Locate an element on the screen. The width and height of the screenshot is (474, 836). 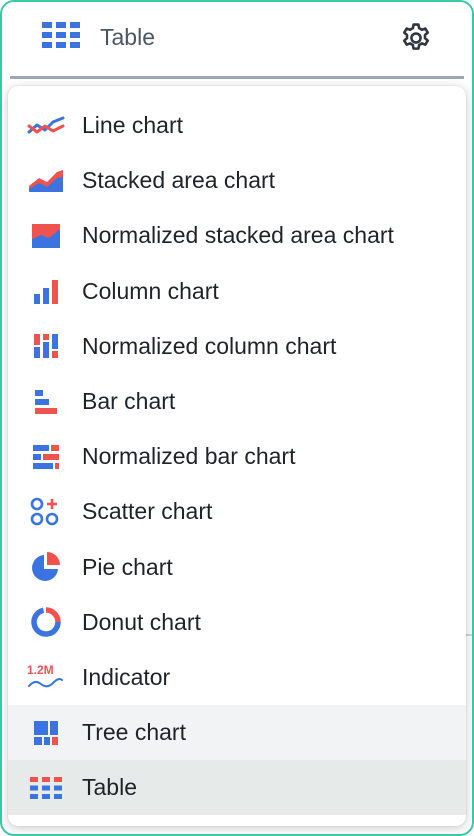
menu-item-label: Indicator is located at coordinates (126, 676).